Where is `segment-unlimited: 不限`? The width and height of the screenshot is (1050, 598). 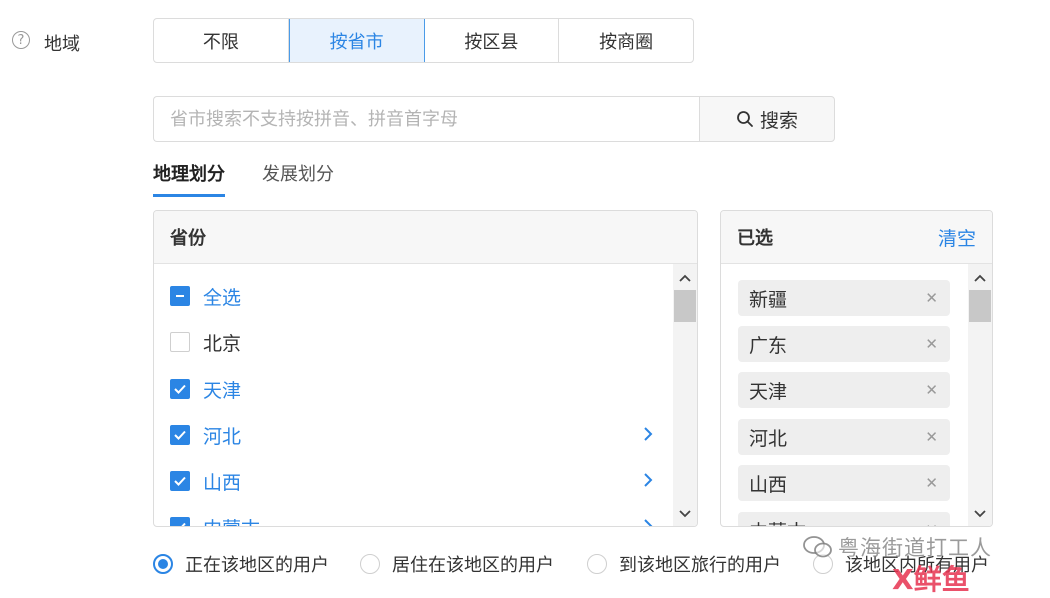 segment-unlimited: 不限 is located at coordinates (221, 40).